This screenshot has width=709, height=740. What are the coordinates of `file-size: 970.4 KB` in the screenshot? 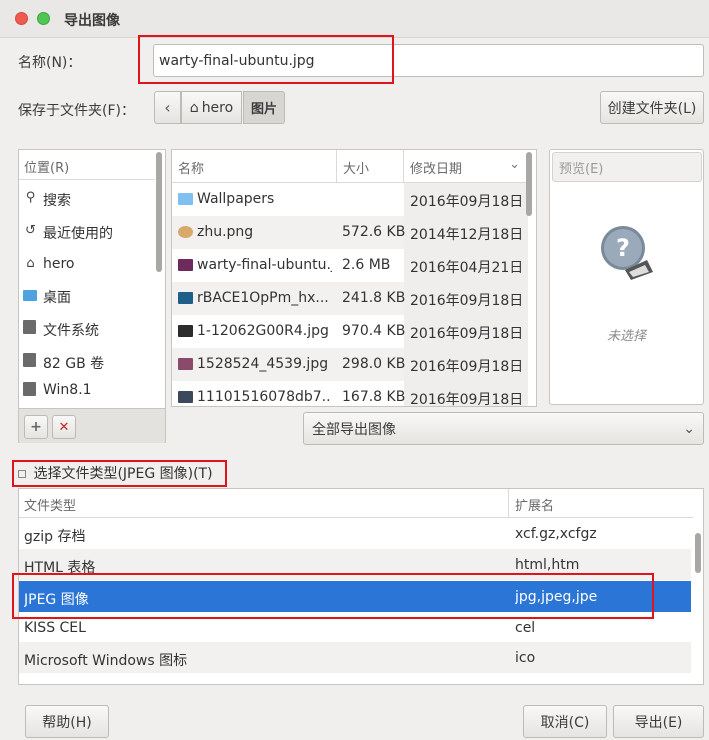 It's located at (374, 331).